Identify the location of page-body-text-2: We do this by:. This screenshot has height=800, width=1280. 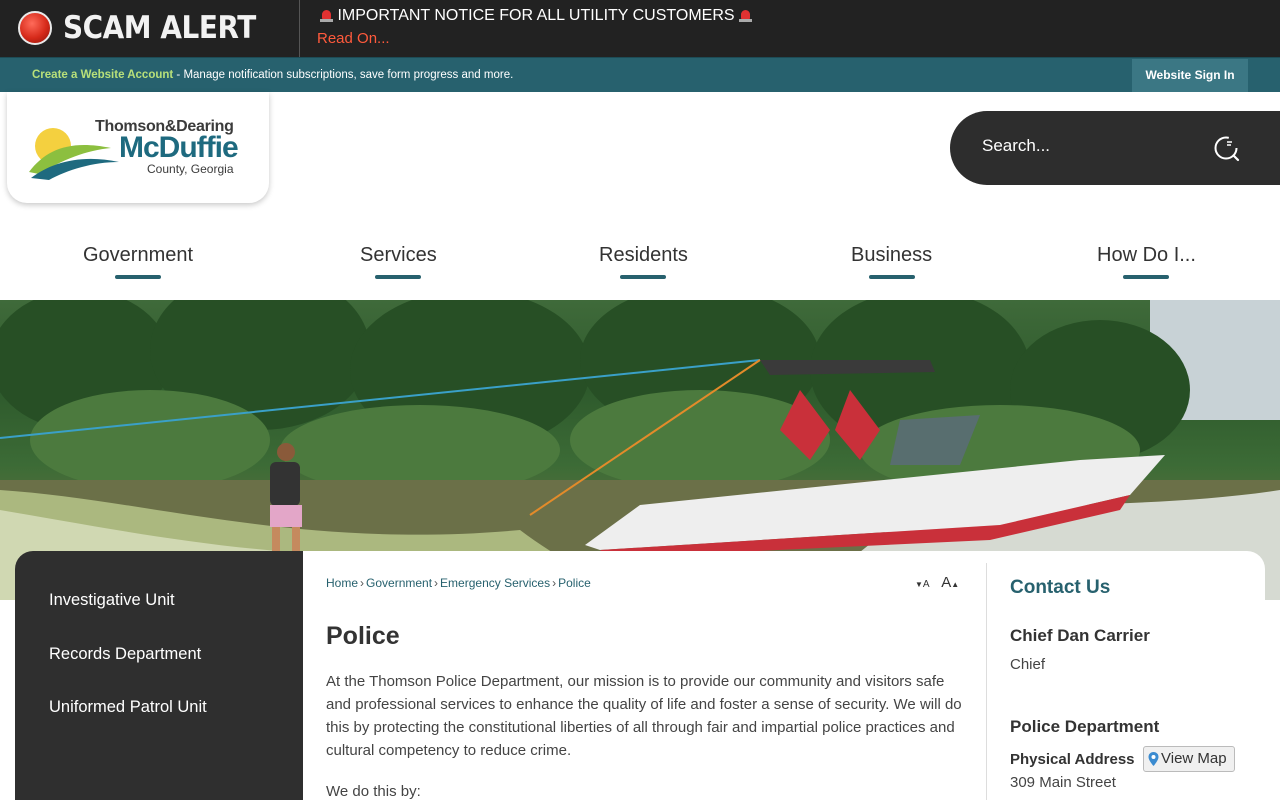
(373, 791).